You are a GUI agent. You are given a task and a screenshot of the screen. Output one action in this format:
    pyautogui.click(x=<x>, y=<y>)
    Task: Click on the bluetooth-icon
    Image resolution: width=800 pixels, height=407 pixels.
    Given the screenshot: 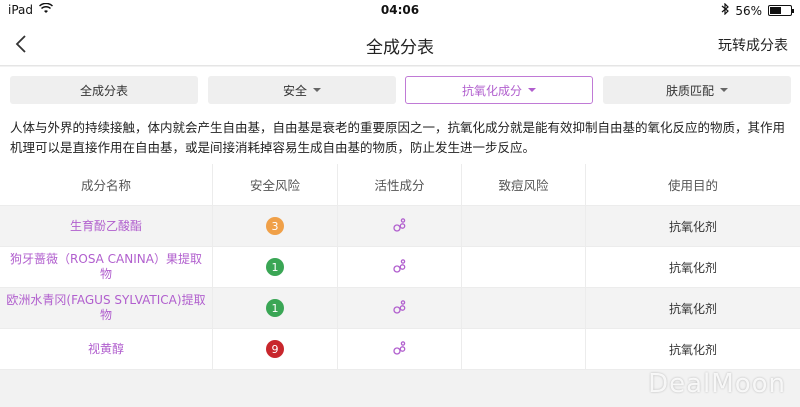 What is the action you would take?
    pyautogui.click(x=725, y=10)
    